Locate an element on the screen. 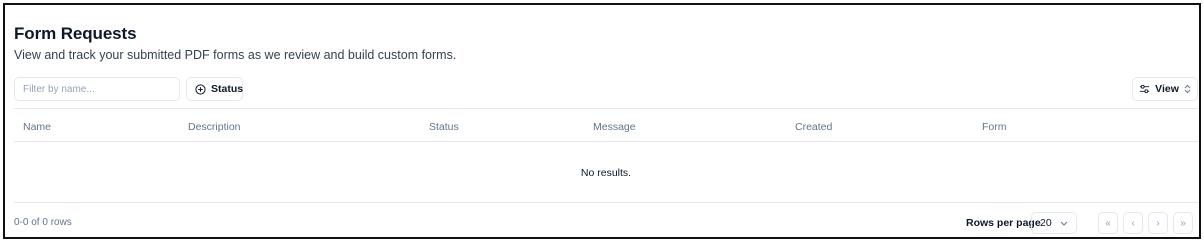 This screenshot has height=242, width=1204. chevron-right-icon: › is located at coordinates (1158, 223).